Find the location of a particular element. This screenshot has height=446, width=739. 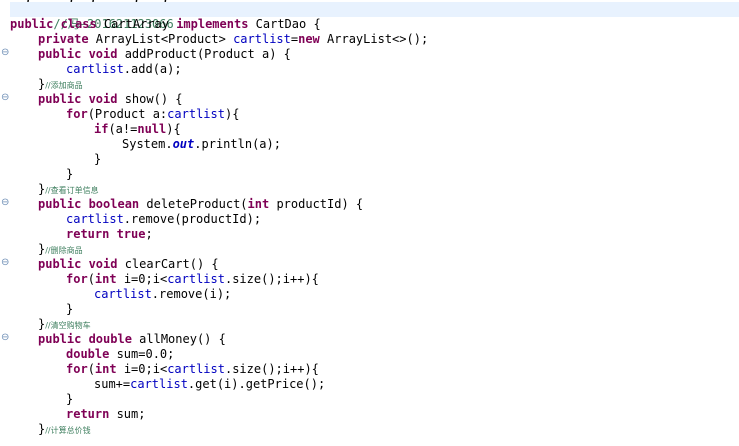

code-text: sum; is located at coordinates (127, 414).